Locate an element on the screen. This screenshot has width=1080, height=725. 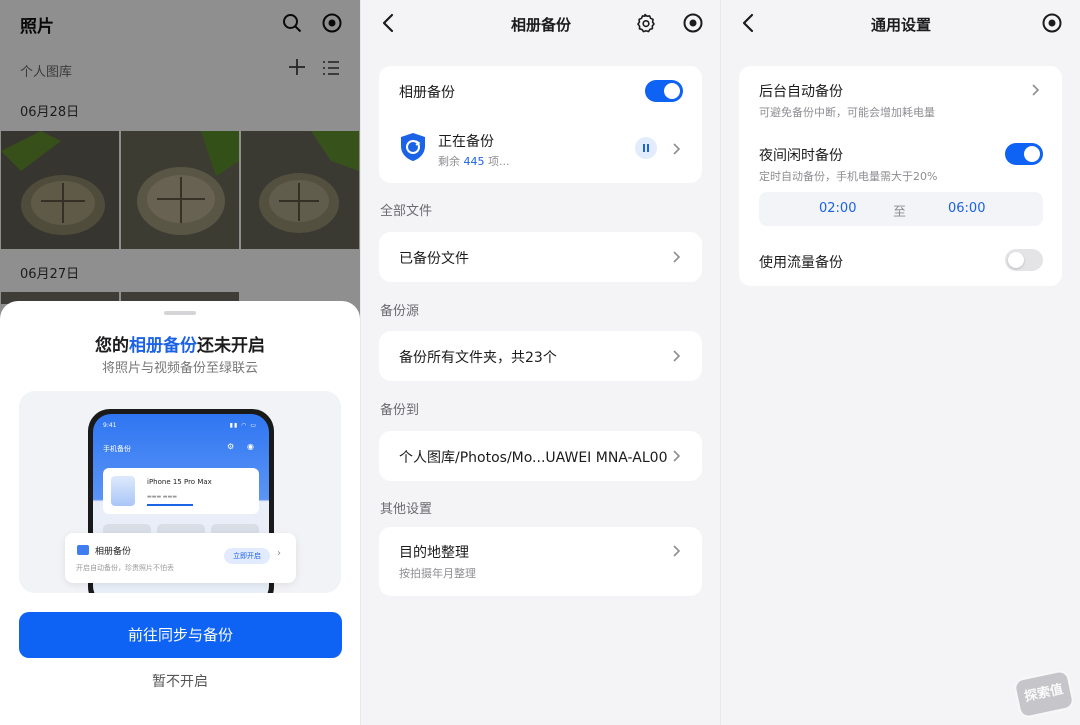
start-time: 02:00 is located at coordinates (837, 208).